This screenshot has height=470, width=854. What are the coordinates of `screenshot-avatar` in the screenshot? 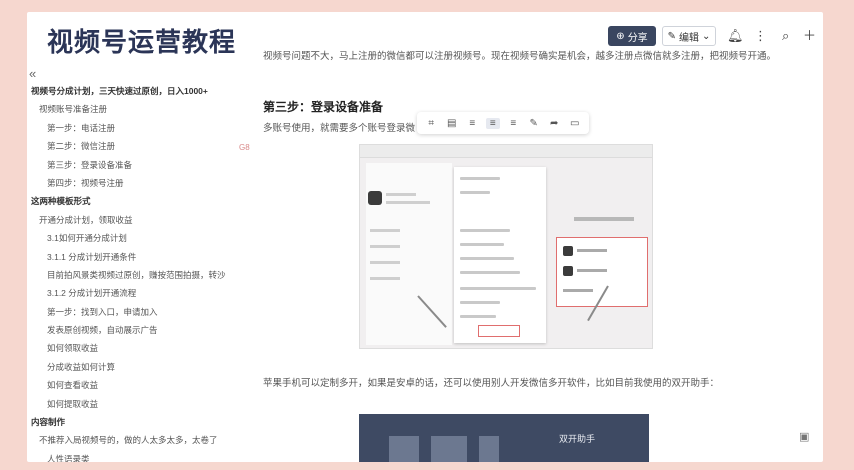 It's located at (375, 198).